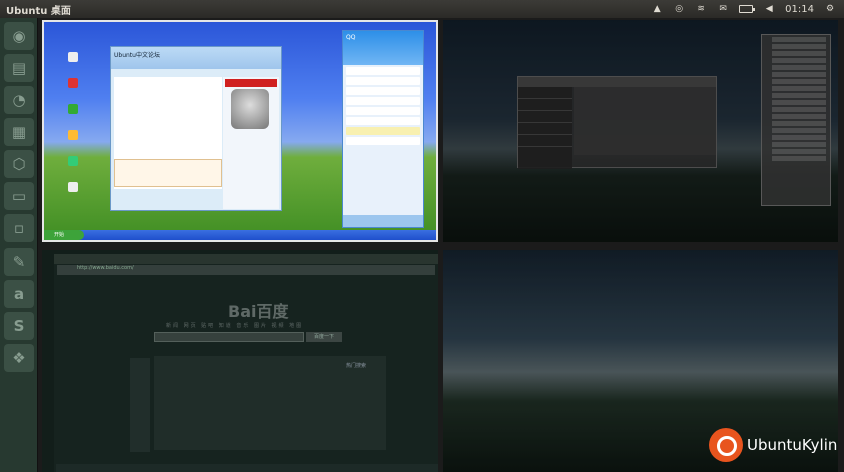  What do you see at coordinates (19, 326) in the screenshot?
I see `sogou-icon: S` at bounding box center [19, 326].